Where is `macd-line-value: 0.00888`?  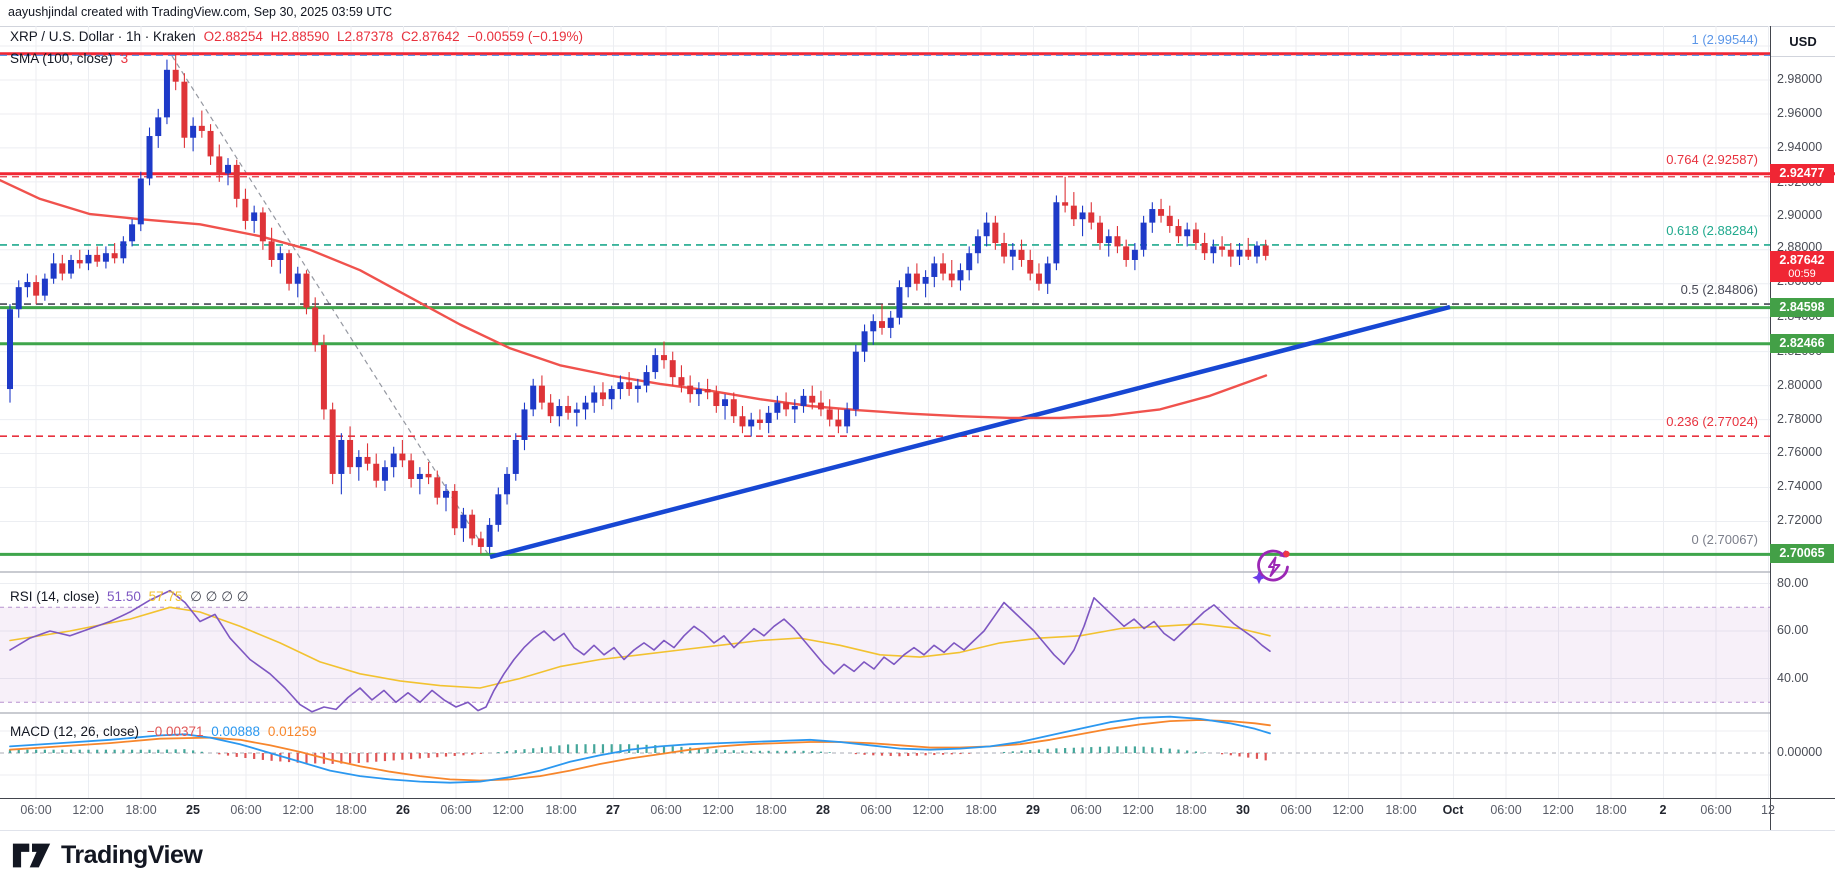 macd-line-value: 0.00888 is located at coordinates (236, 731).